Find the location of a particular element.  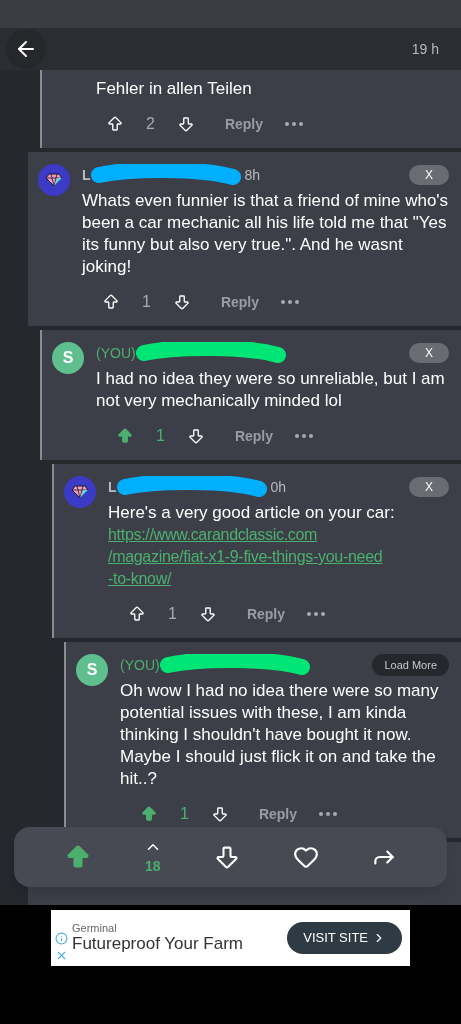

comment-text: Fehler in allen Teilen is located at coordinates (174, 89).